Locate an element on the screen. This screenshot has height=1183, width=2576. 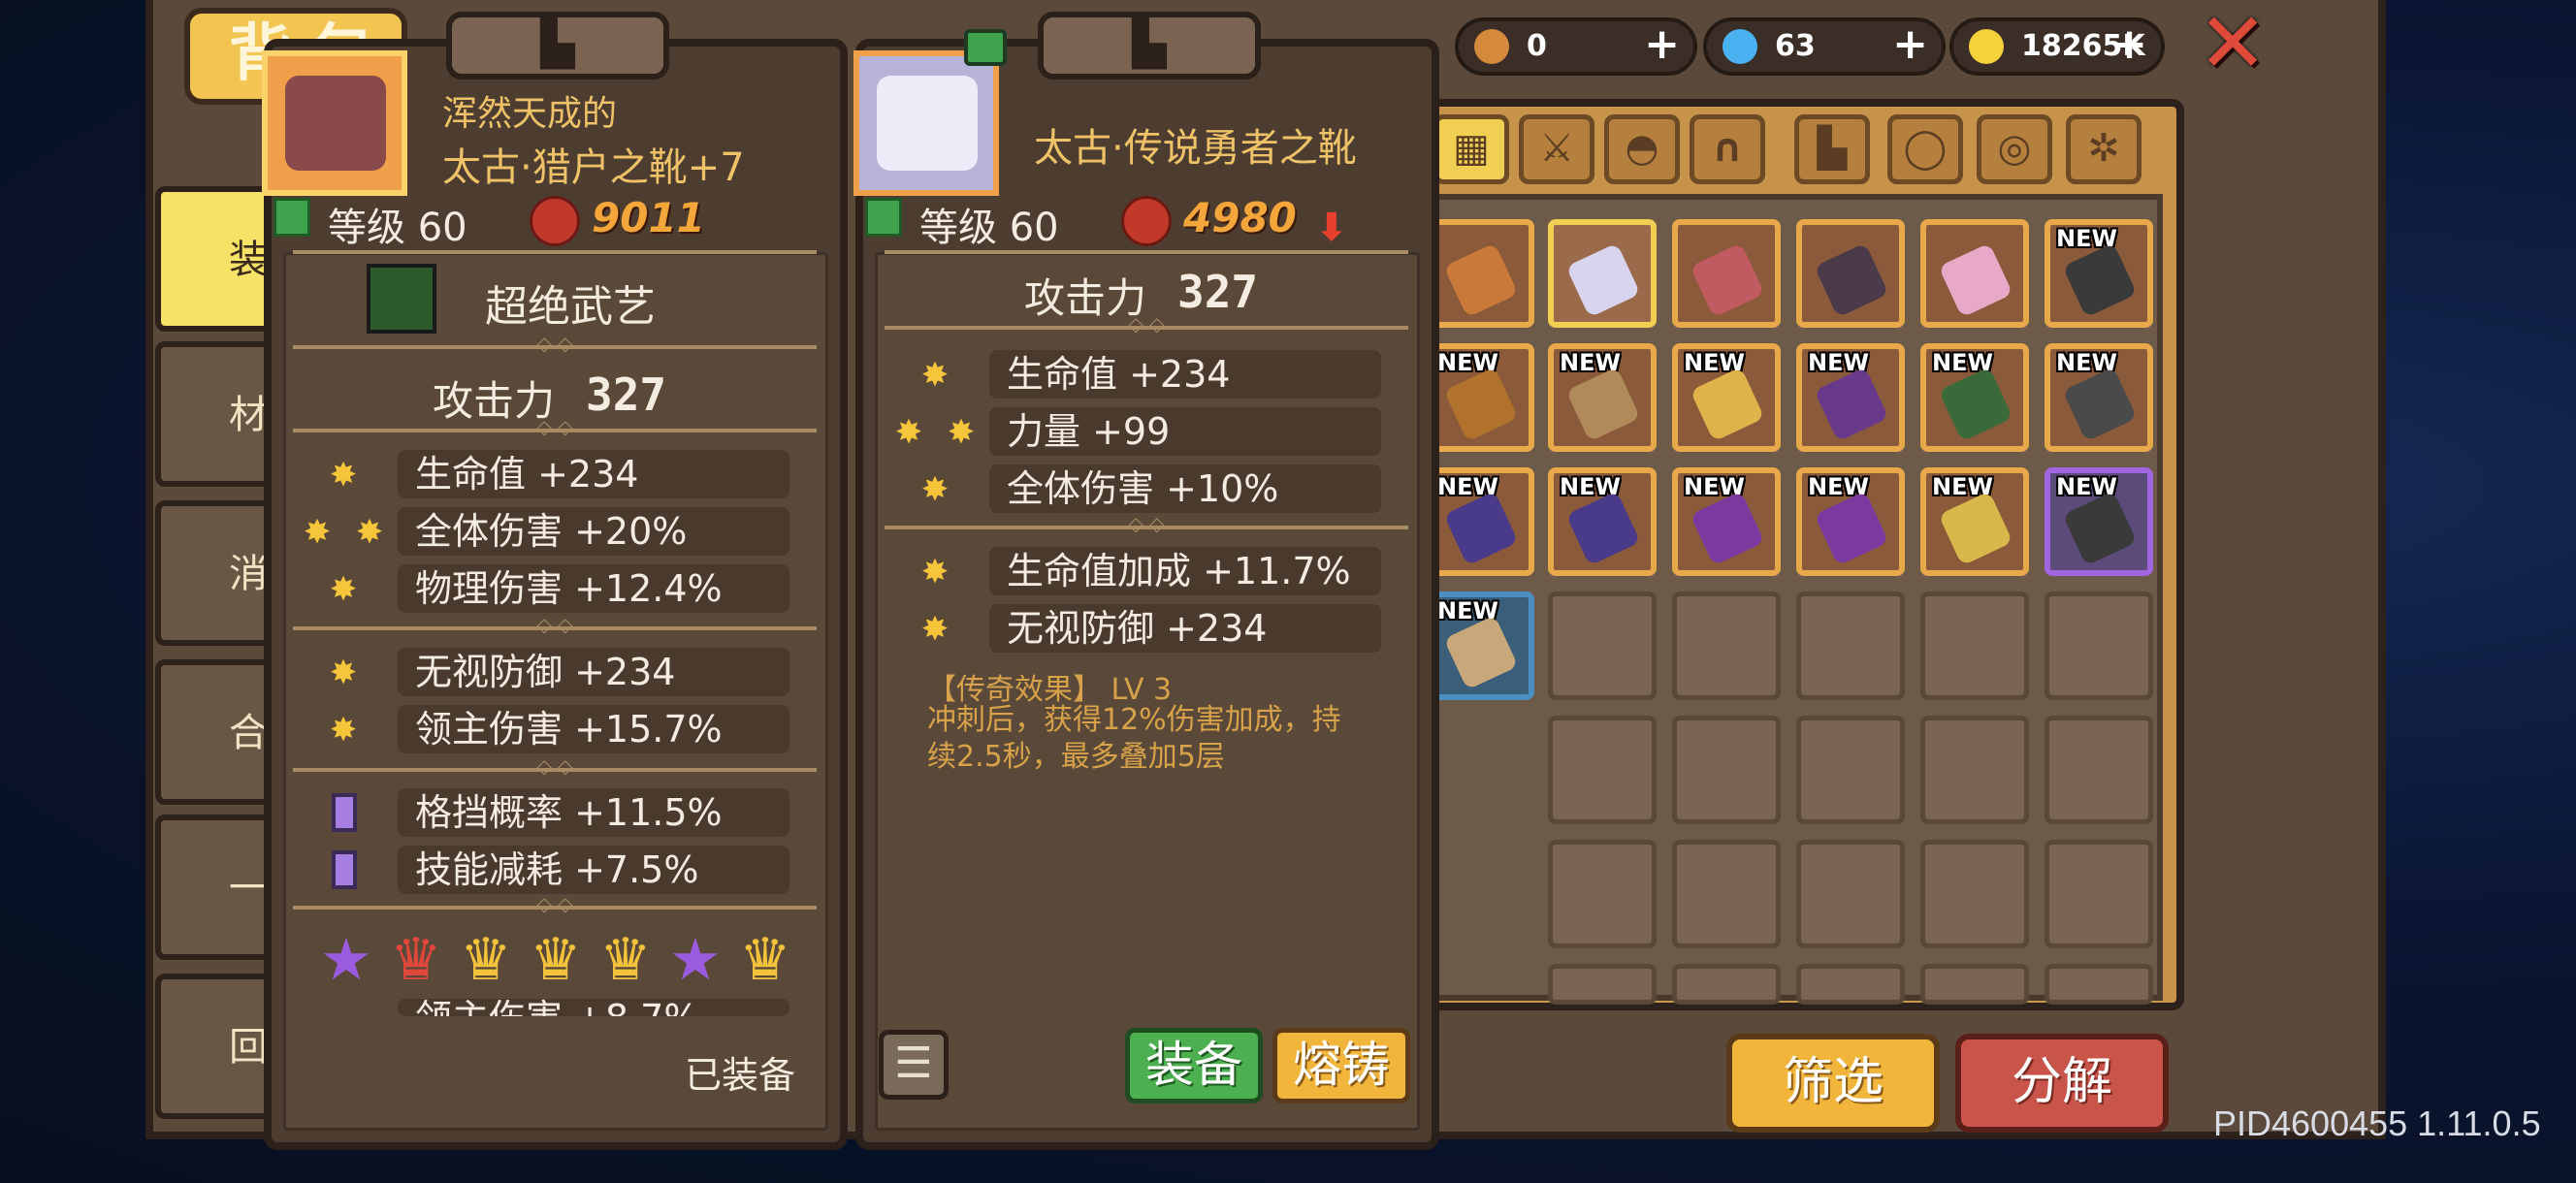
skill-name: 超绝武艺 is located at coordinates (570, 307).